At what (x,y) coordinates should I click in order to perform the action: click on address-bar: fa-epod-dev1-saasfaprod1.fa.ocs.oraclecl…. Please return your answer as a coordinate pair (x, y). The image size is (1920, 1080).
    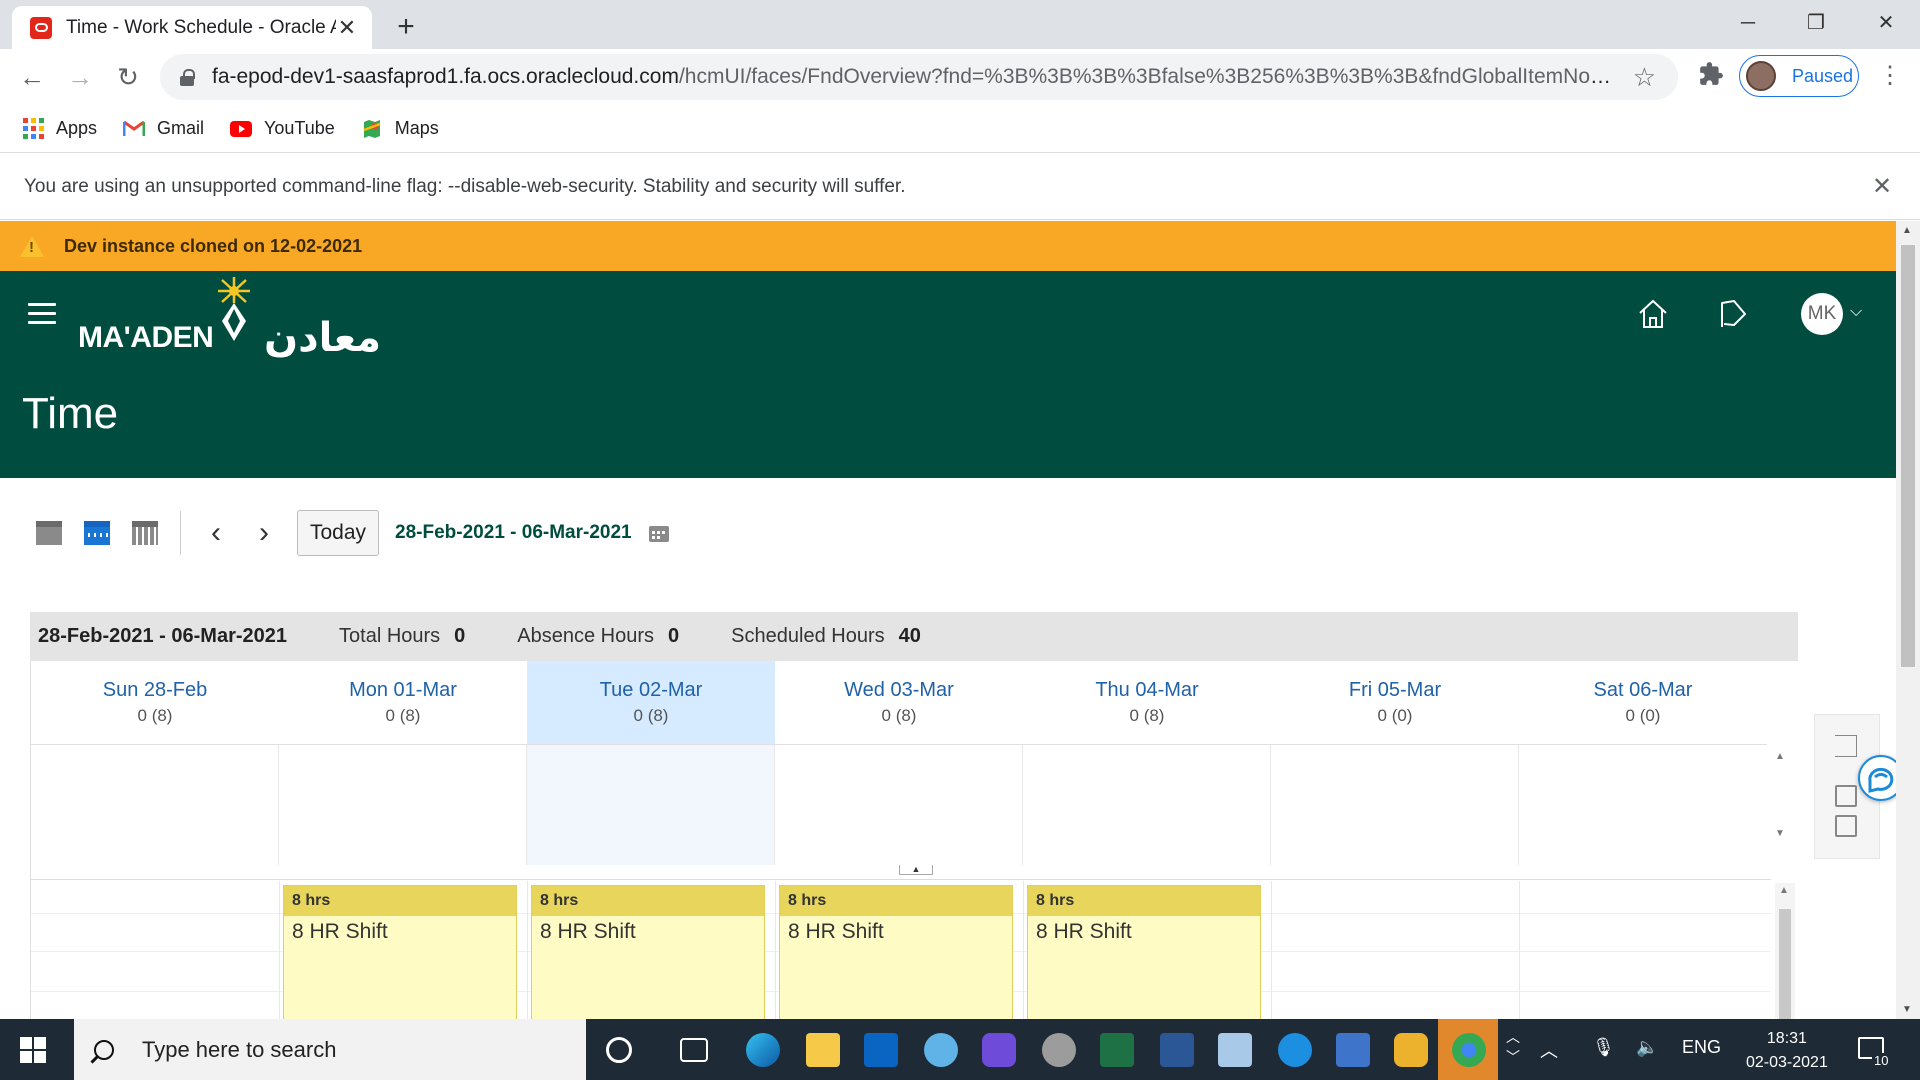
    Looking at the image, I should click on (919, 77).